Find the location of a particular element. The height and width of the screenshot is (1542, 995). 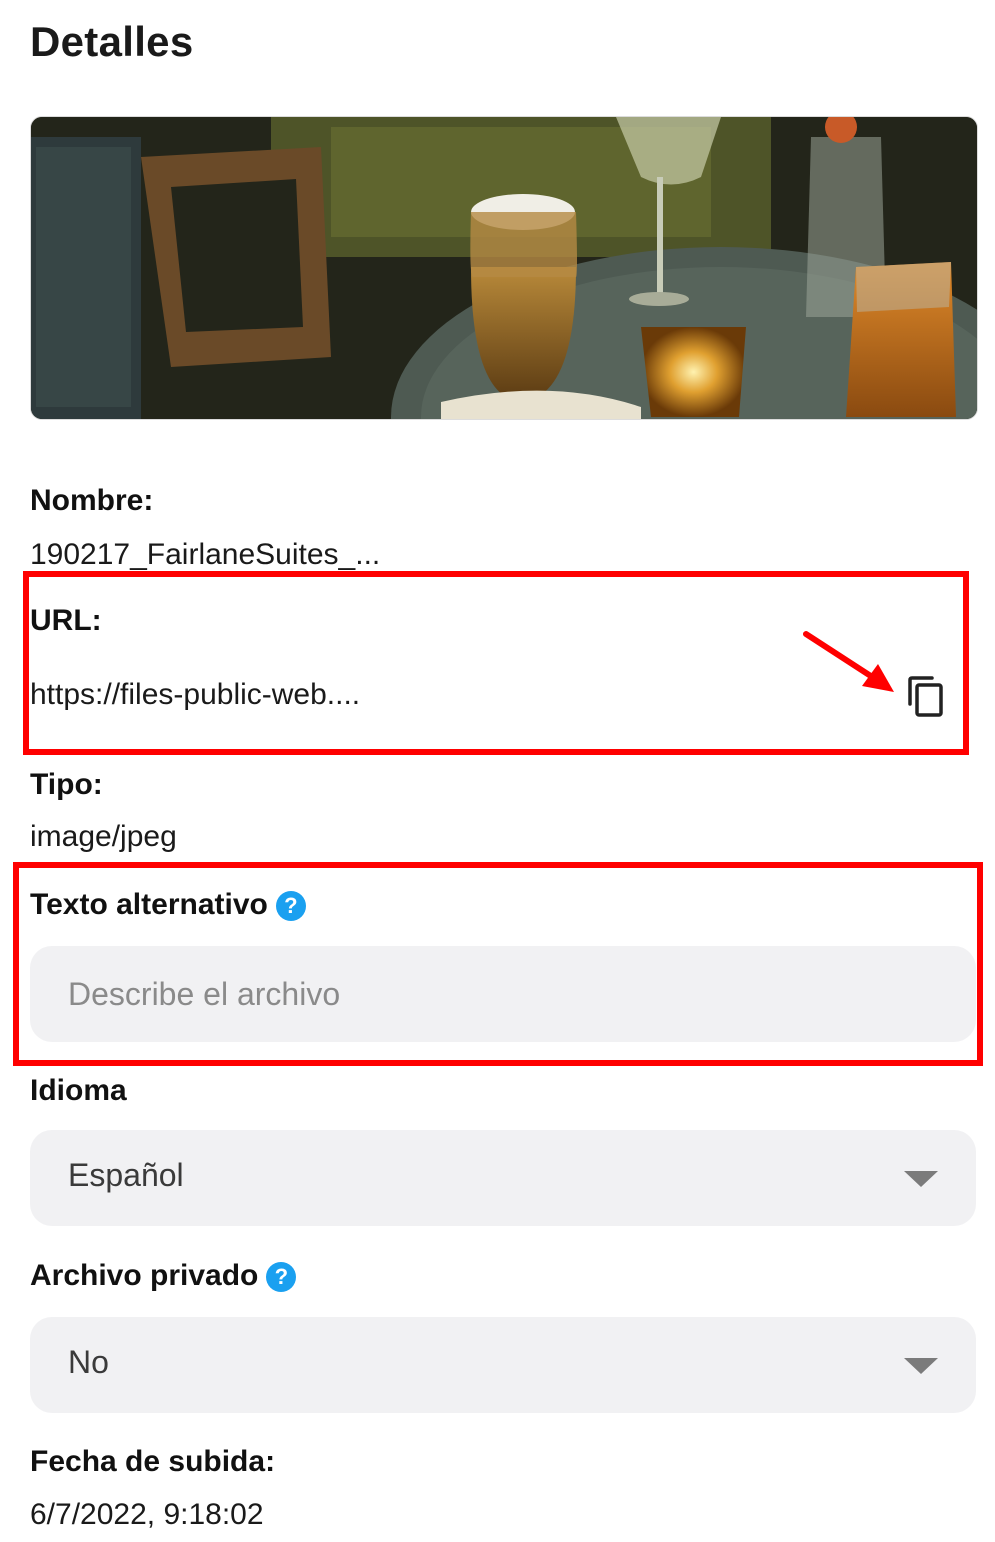

copy-icon is located at coordinates (926, 697).